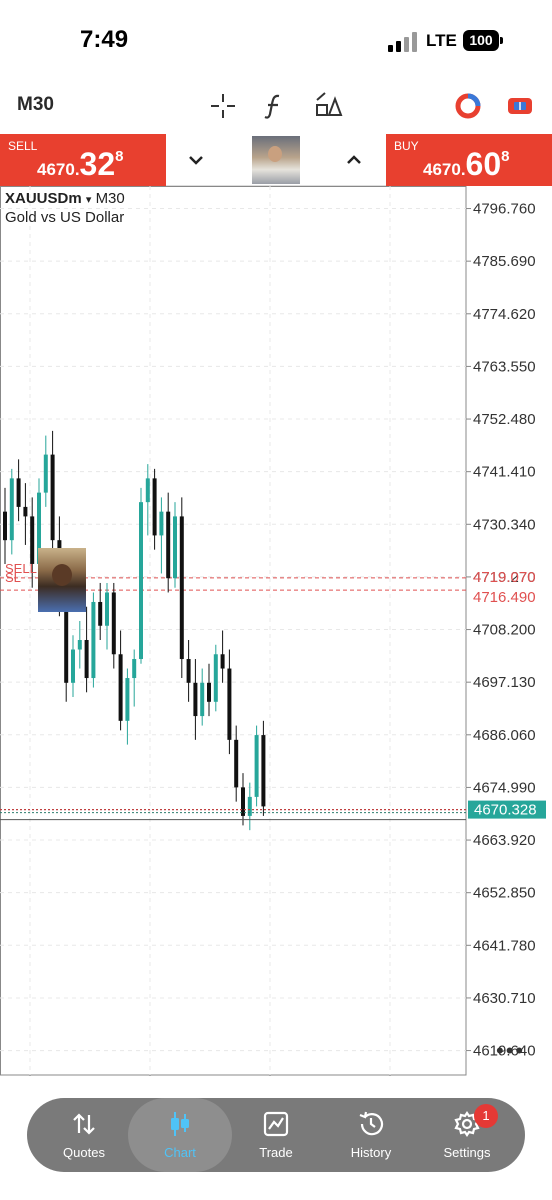 This screenshot has width=552, height=1200. What do you see at coordinates (84, 1152) in the screenshot?
I see `nav-quotes-label: Quotes` at bounding box center [84, 1152].